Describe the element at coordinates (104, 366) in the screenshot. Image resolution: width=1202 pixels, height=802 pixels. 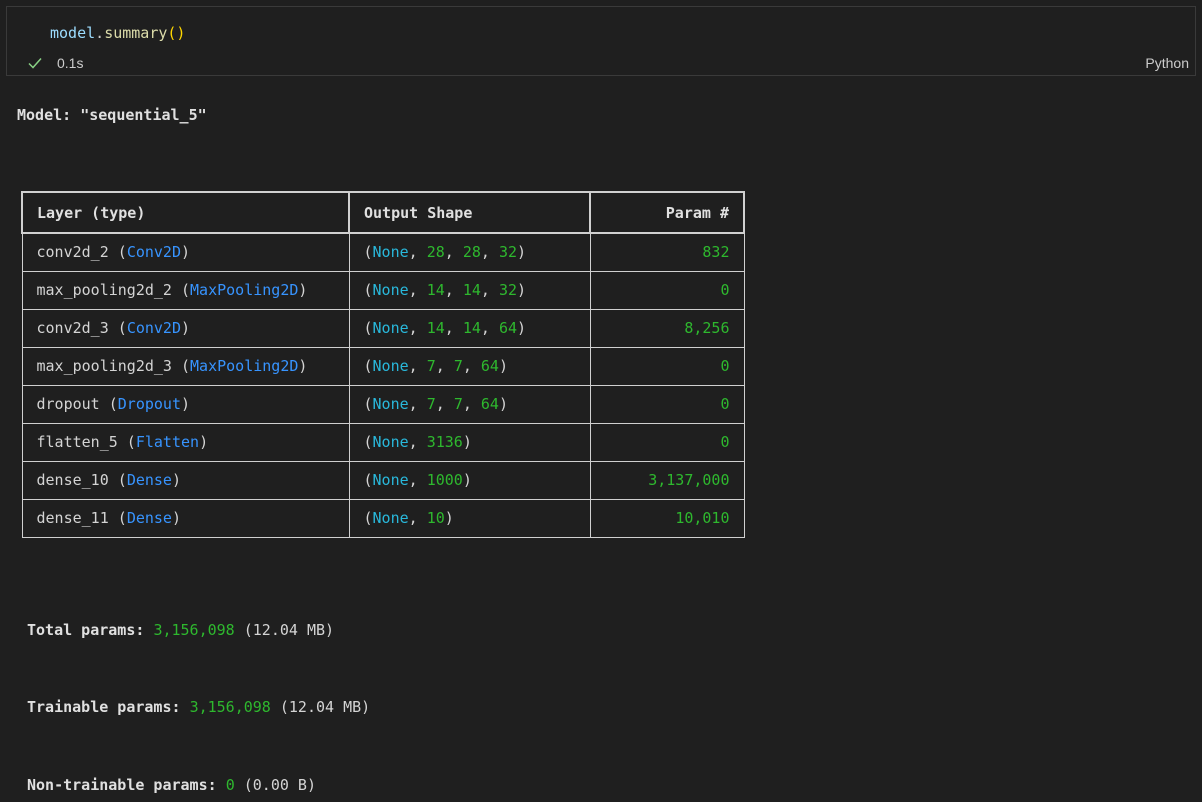
I see `layer-name: max_pooling2d_3` at that location.